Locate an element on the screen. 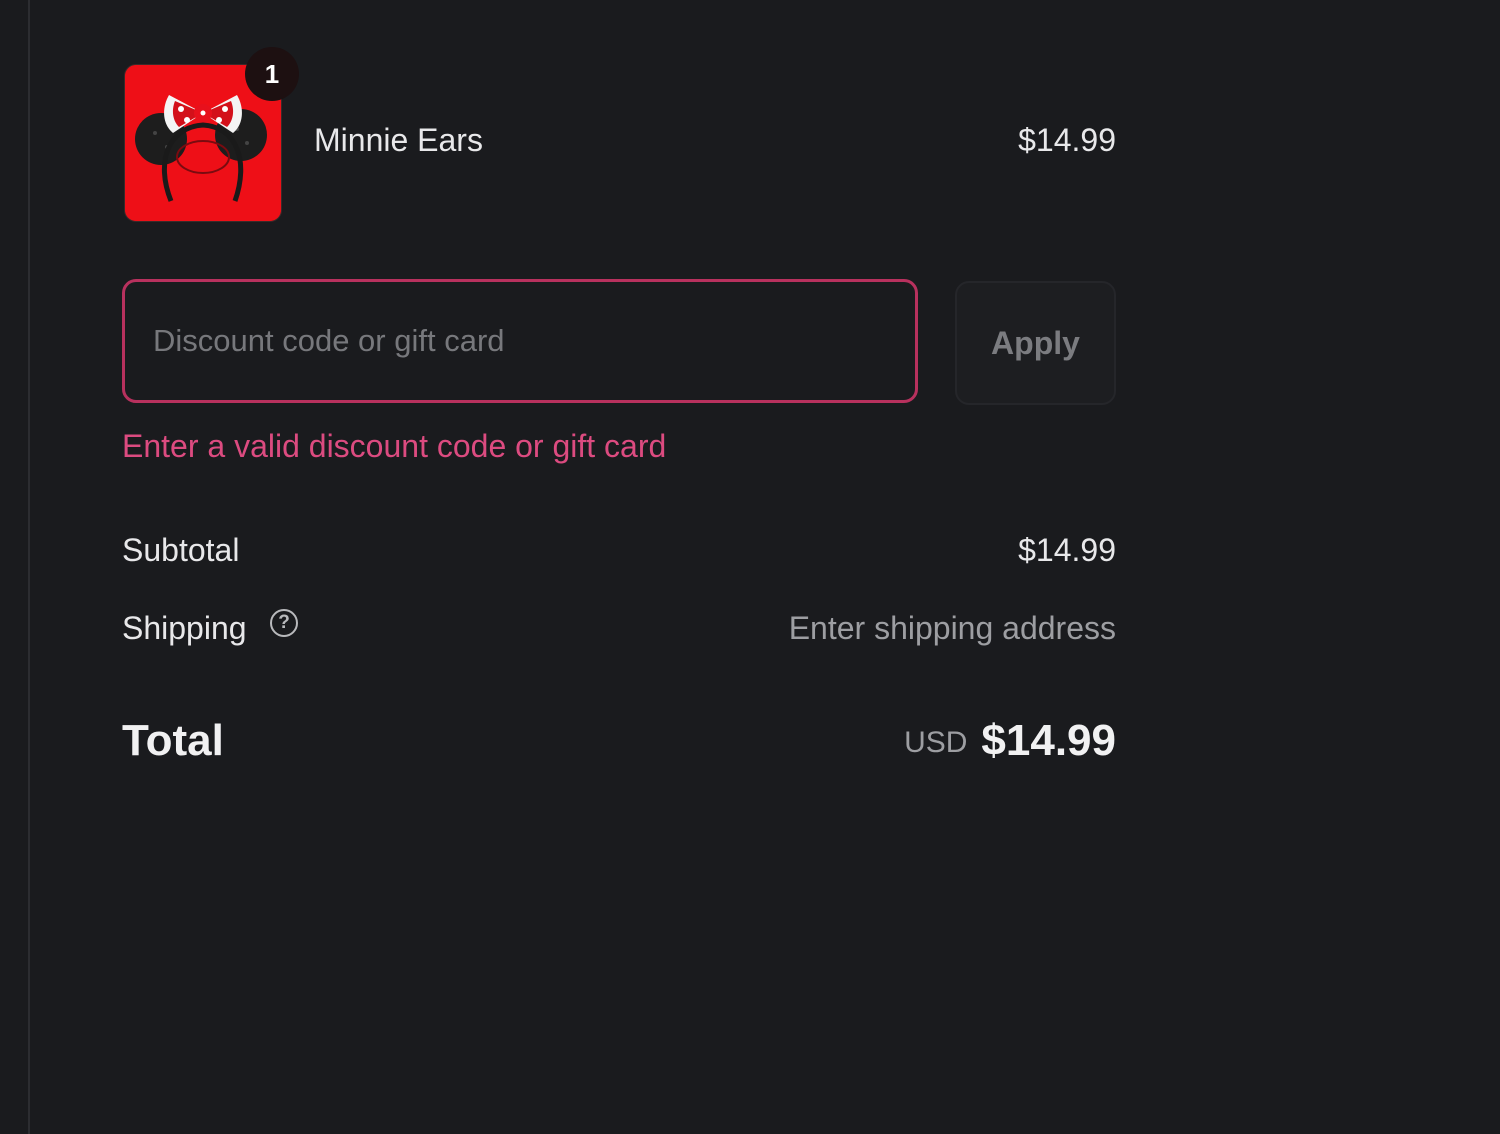 The width and height of the screenshot is (1500, 1134). quantity-badge: 1 is located at coordinates (272, 74).